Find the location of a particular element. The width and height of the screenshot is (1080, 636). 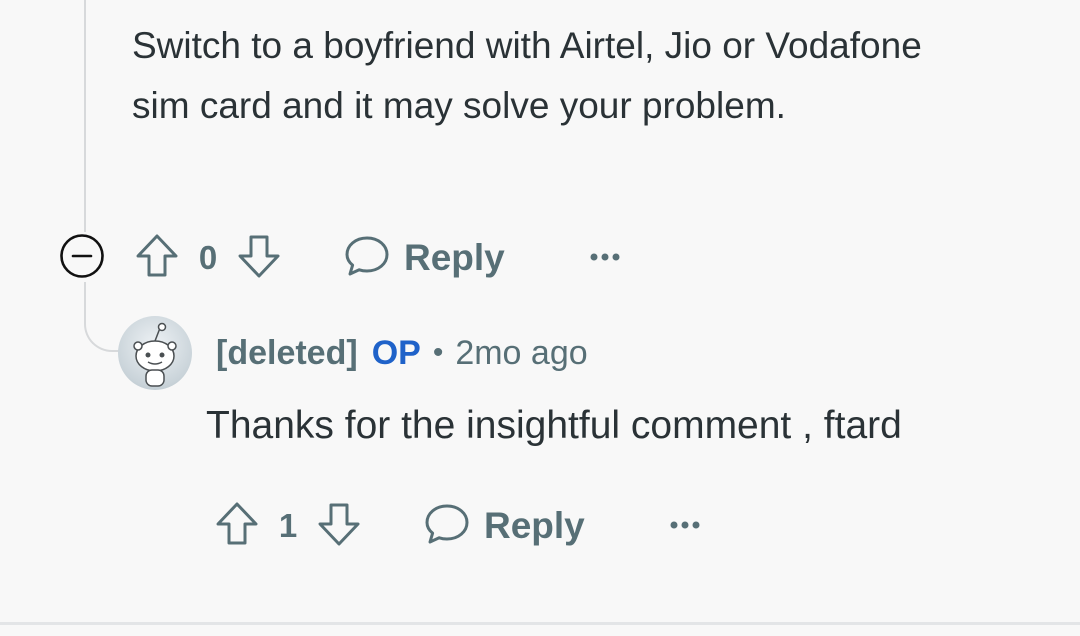

reply-comment-actions: 1 Reply is located at coordinates (457, 526).